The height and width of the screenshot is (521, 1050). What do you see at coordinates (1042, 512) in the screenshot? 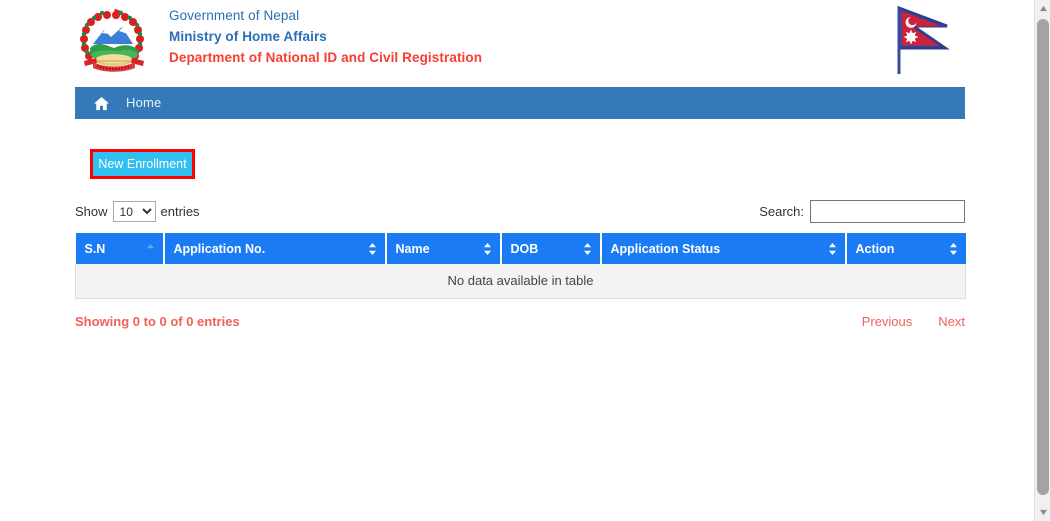
I see `scroll-down-arrow-icon` at bounding box center [1042, 512].